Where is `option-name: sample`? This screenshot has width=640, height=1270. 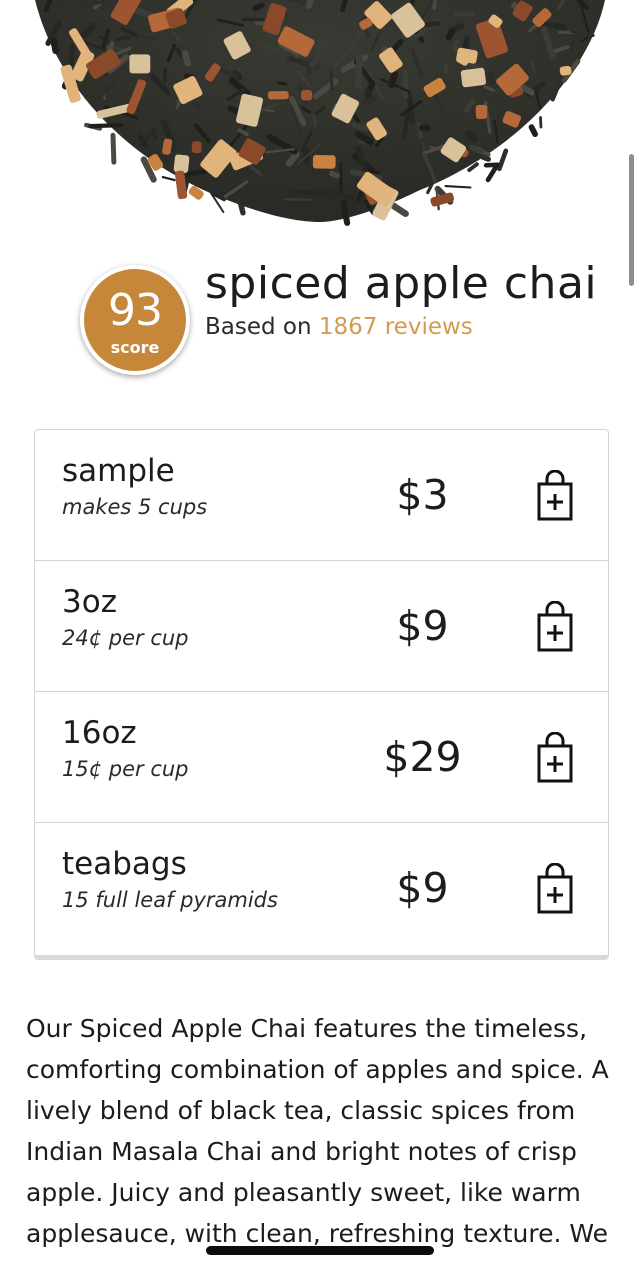 option-name: sample is located at coordinates (118, 471).